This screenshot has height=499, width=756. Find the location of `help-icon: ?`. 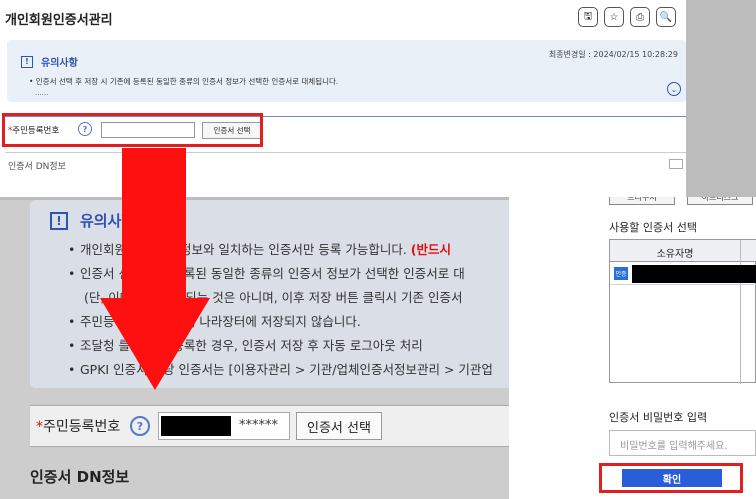

help-icon: ? is located at coordinates (140, 426).